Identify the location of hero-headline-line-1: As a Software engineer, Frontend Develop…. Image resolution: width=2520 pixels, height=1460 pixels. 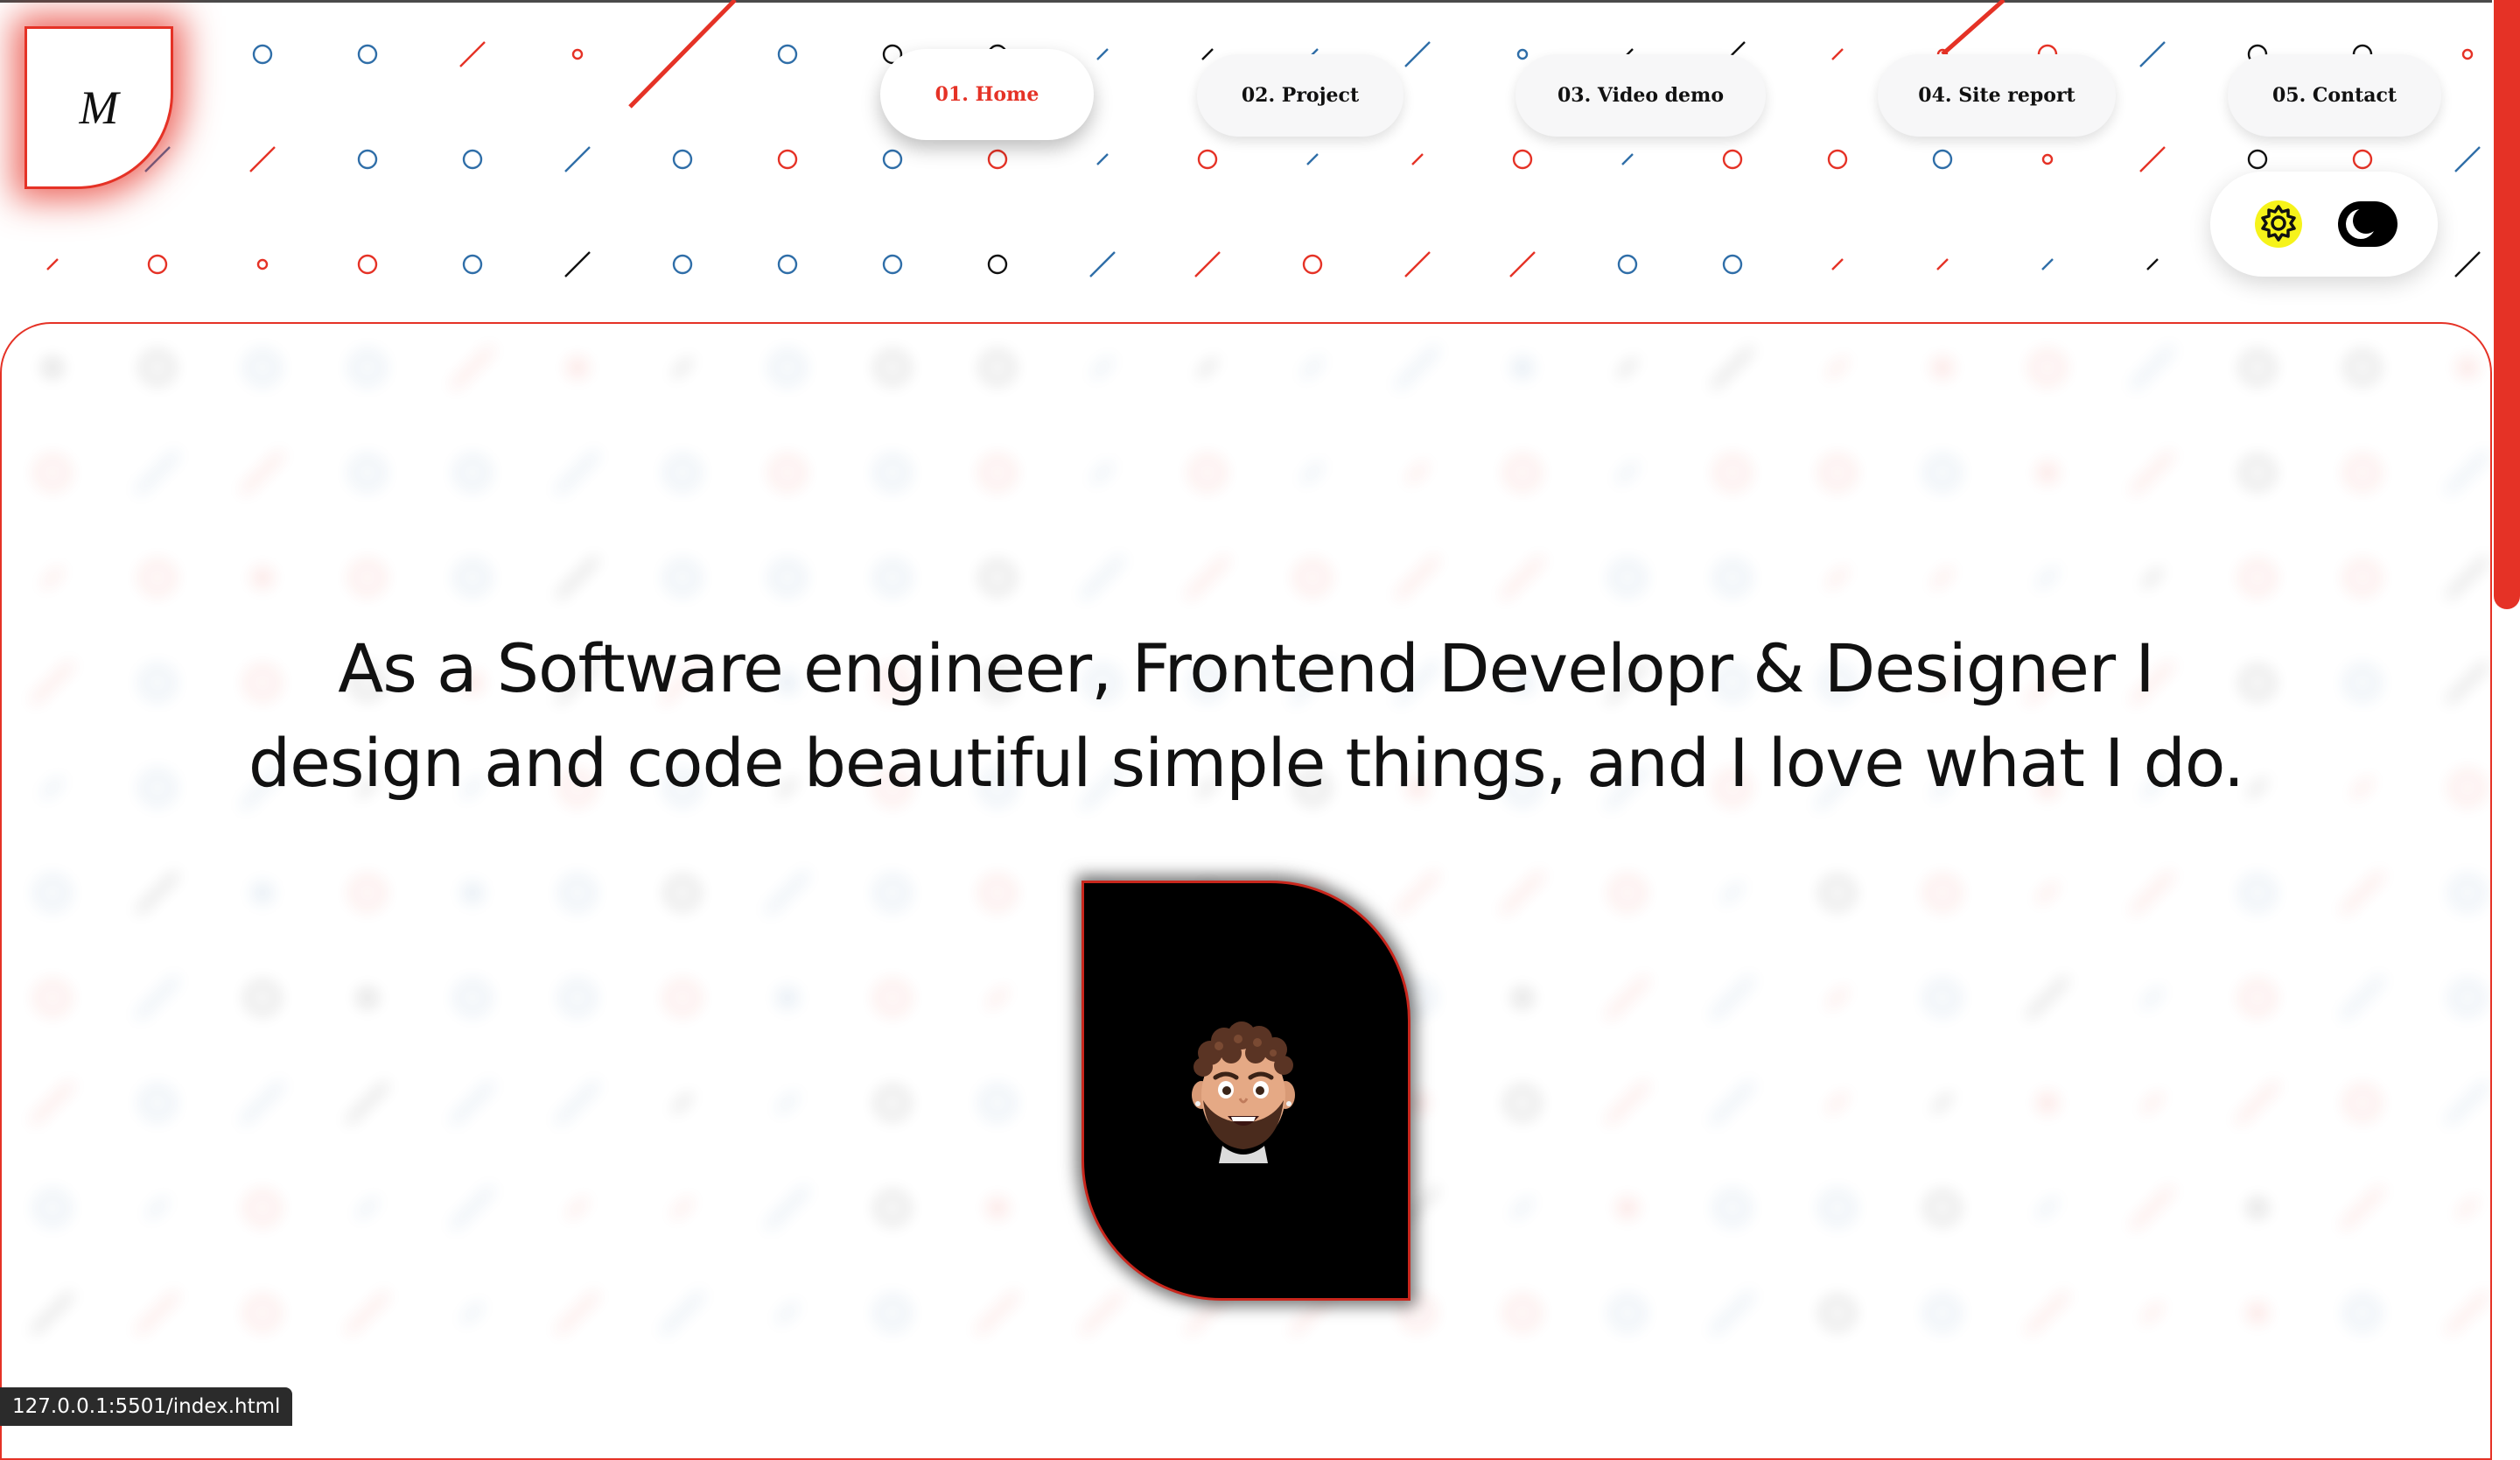
(1246, 668).